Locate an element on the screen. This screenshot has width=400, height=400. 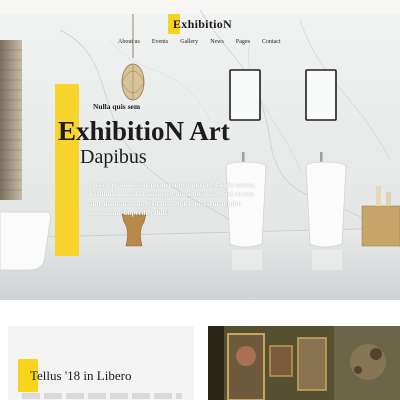
nav-item-events: Events is located at coordinates (160, 42).